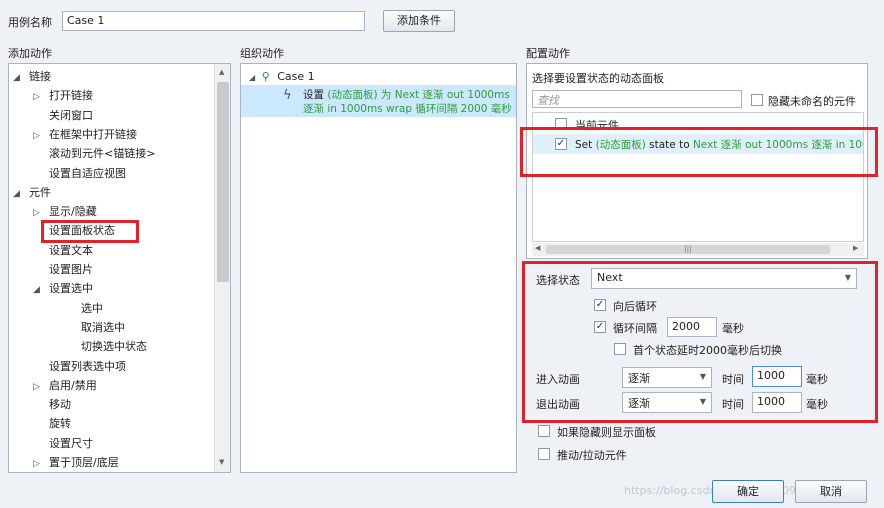  Describe the element at coordinates (92, 308) in the screenshot. I see `action-tree-label: 选中` at that location.